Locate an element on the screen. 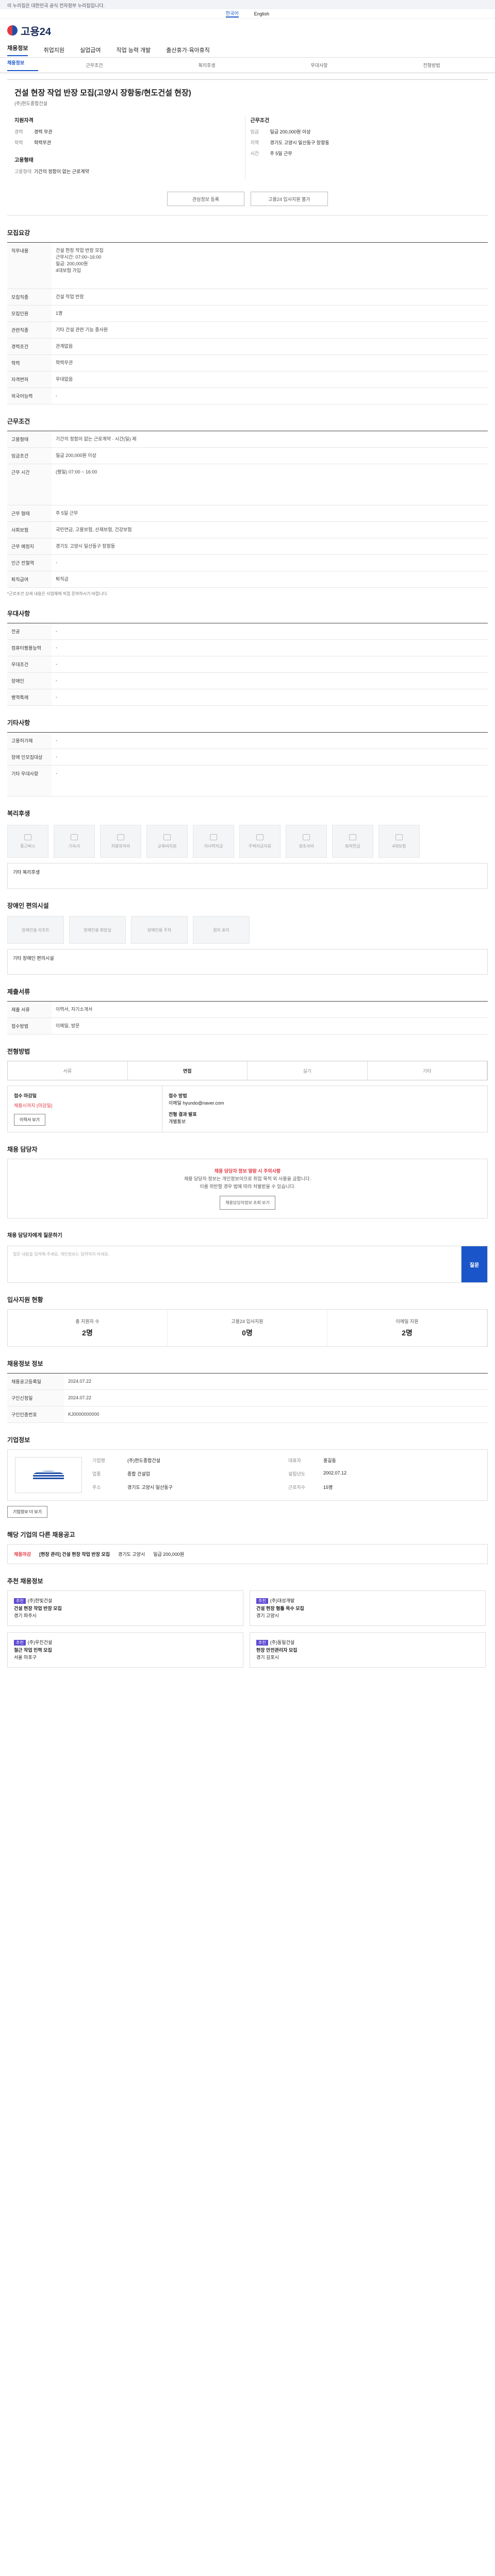 This screenshot has width=495, height=2576. stat-item: 총 지원자 수 2명 is located at coordinates (88, 1328).